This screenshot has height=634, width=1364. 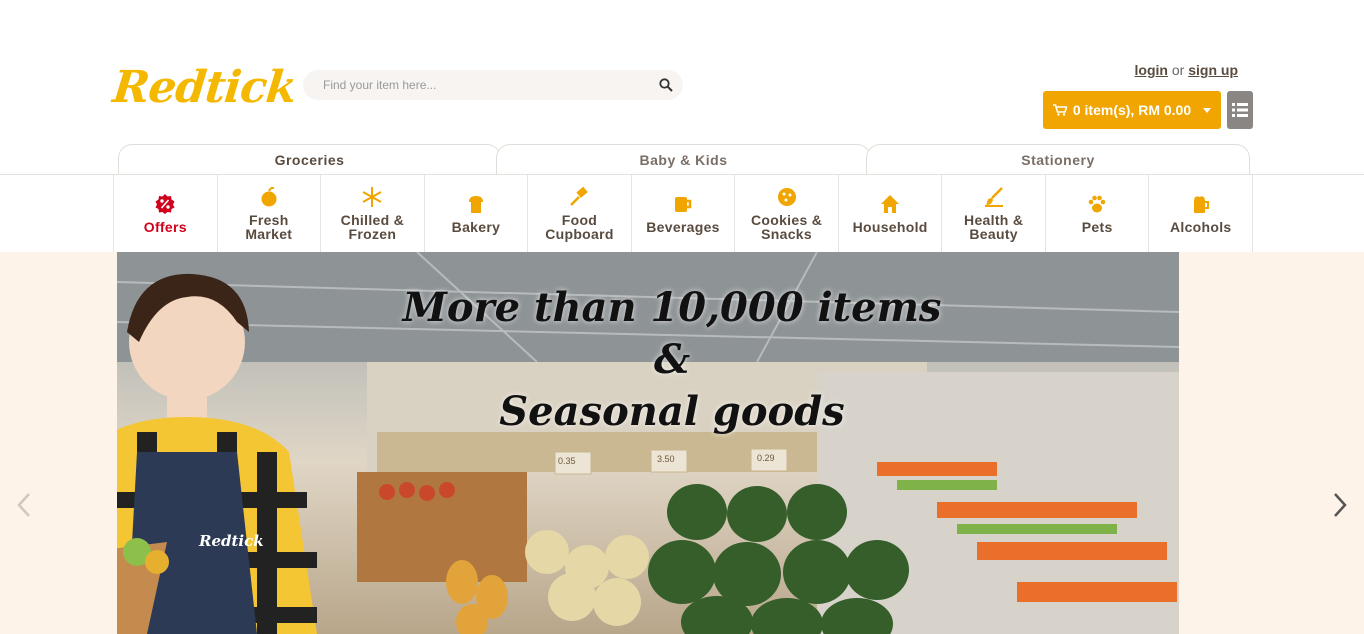 I want to click on headline-line-2: &, so click(x=672, y=359).